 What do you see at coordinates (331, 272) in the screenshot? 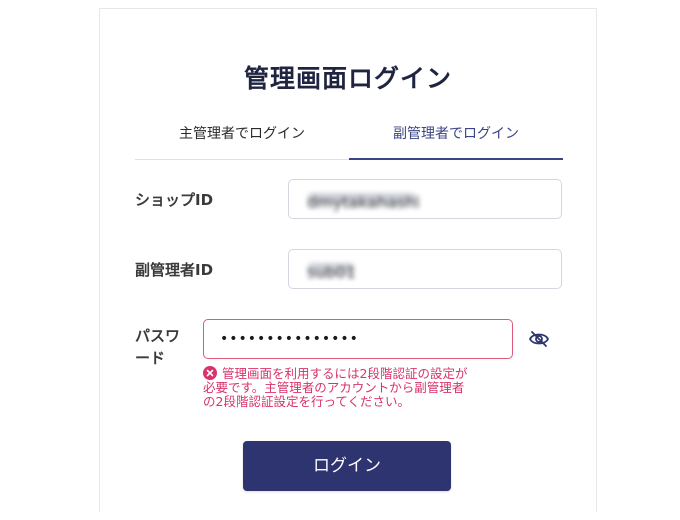
I see `sub-admin-id-value: sub01` at bounding box center [331, 272].